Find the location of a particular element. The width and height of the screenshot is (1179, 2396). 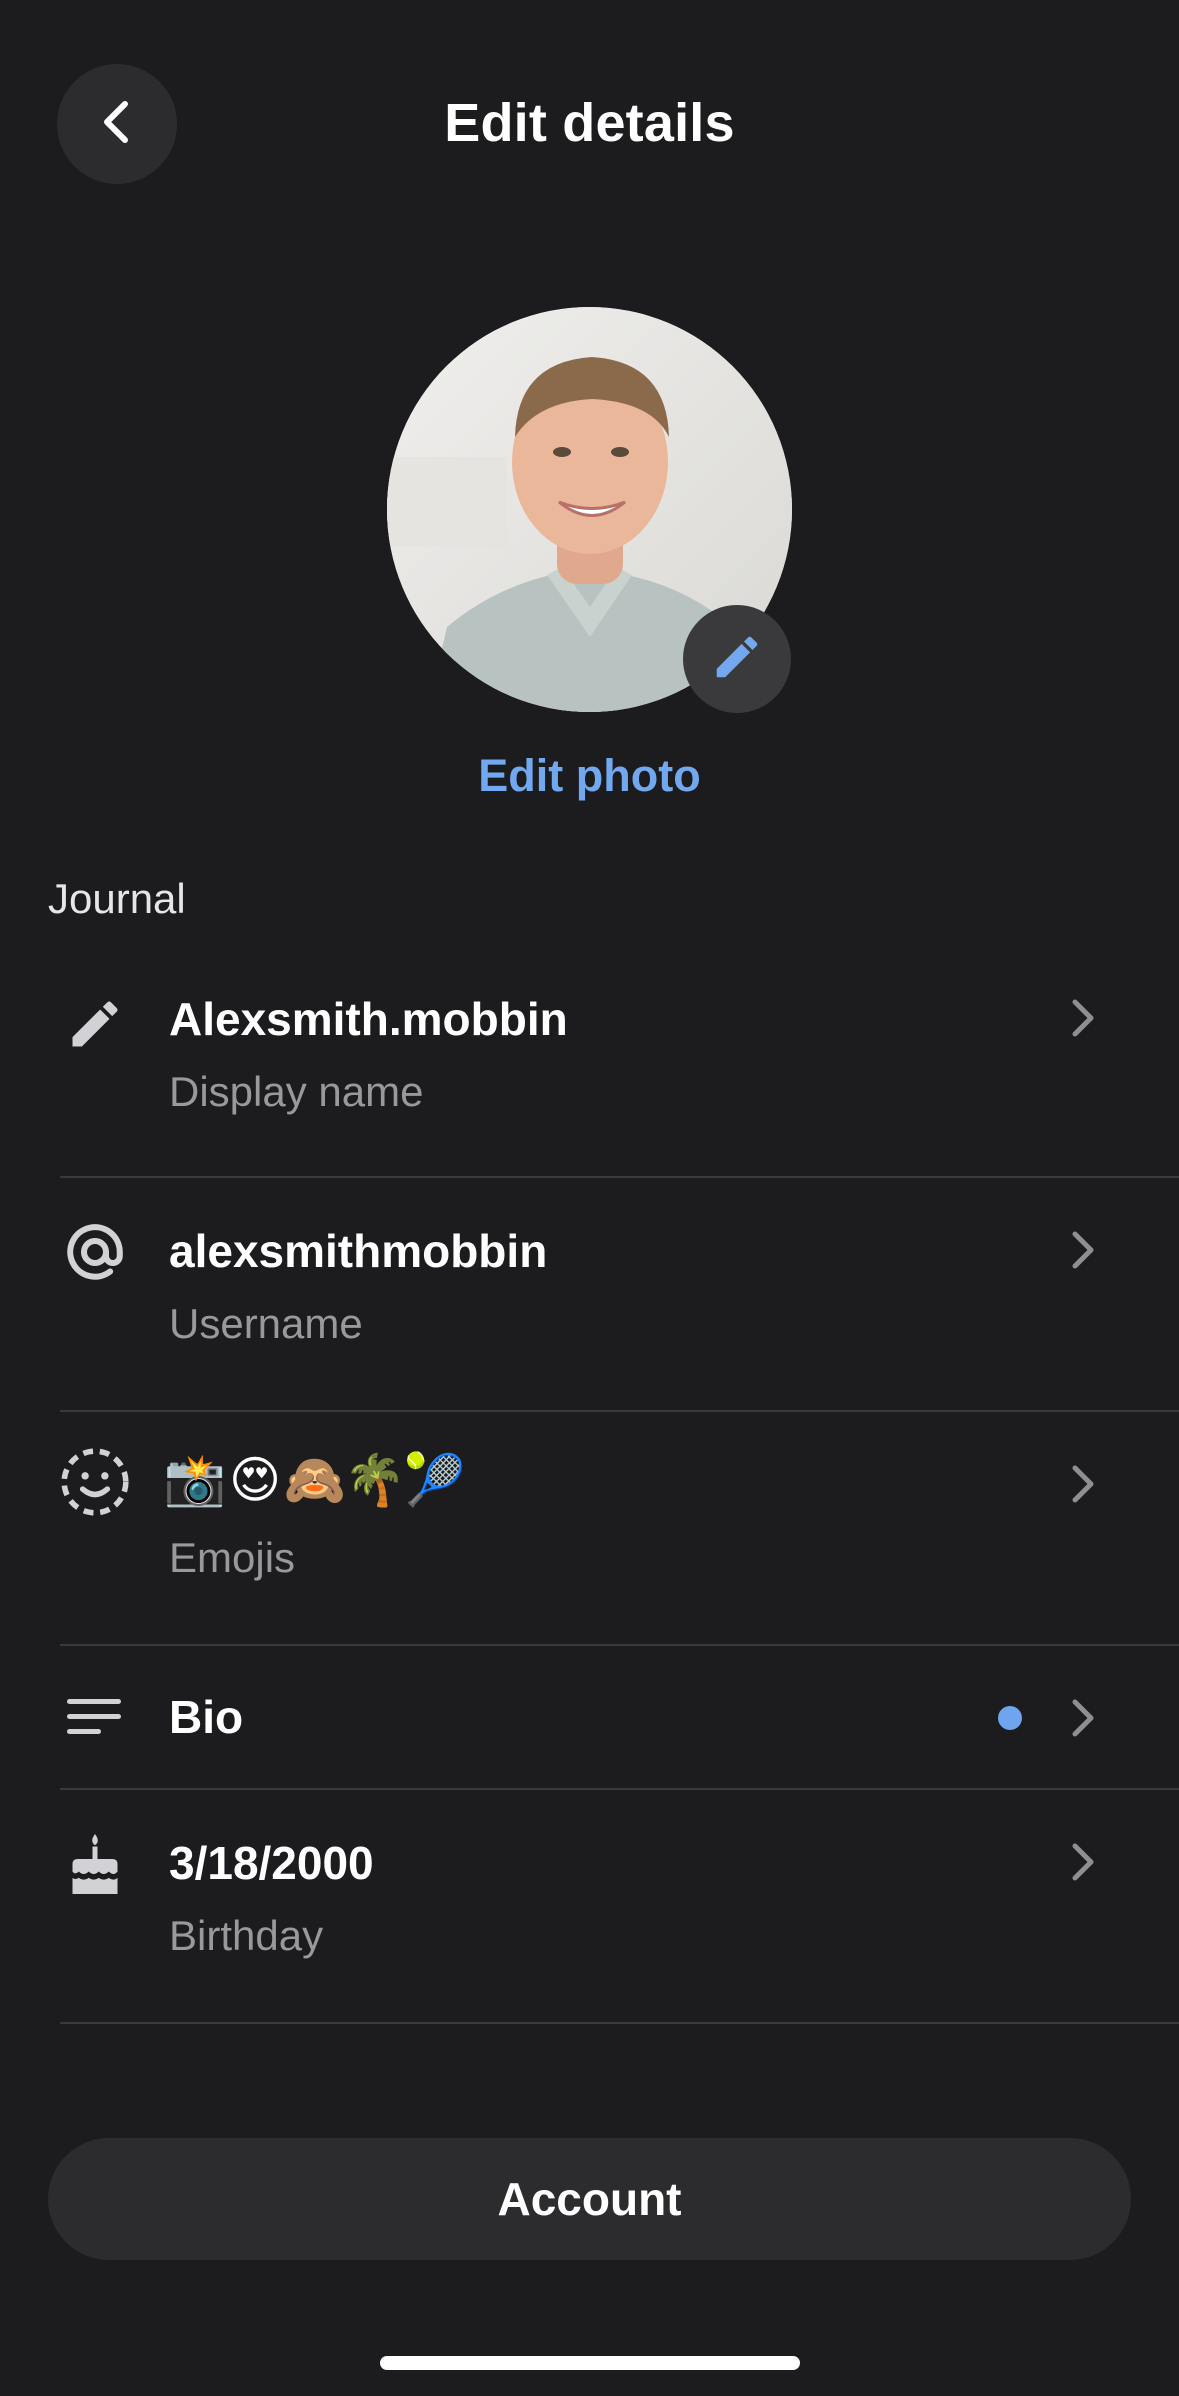

see-no-evil-monkey-emoji: 🙈 is located at coordinates (315, 1479).